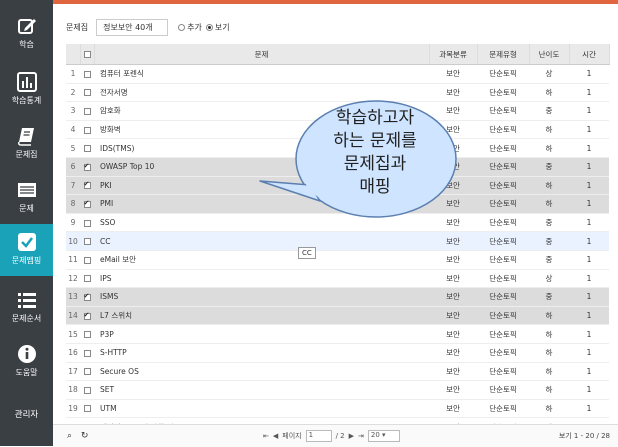  I want to click on admin-link: 관리자, so click(26, 414).